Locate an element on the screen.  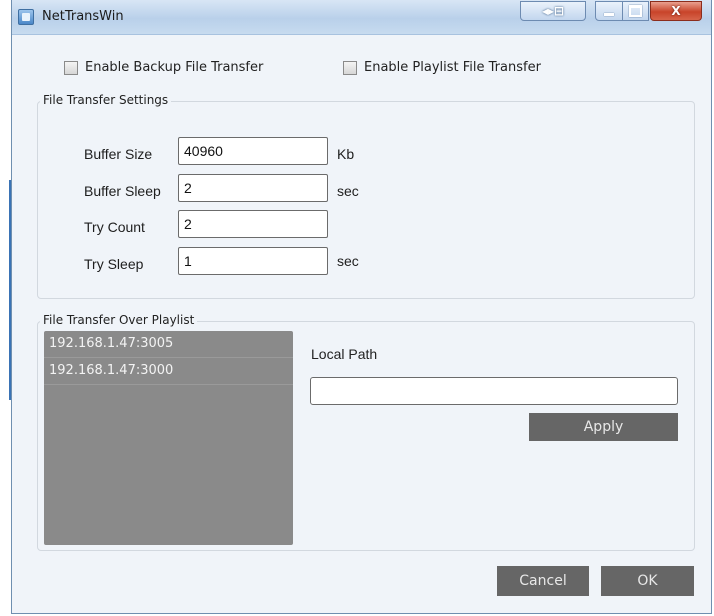
enable-backup-checkbox is located at coordinates (71, 67).